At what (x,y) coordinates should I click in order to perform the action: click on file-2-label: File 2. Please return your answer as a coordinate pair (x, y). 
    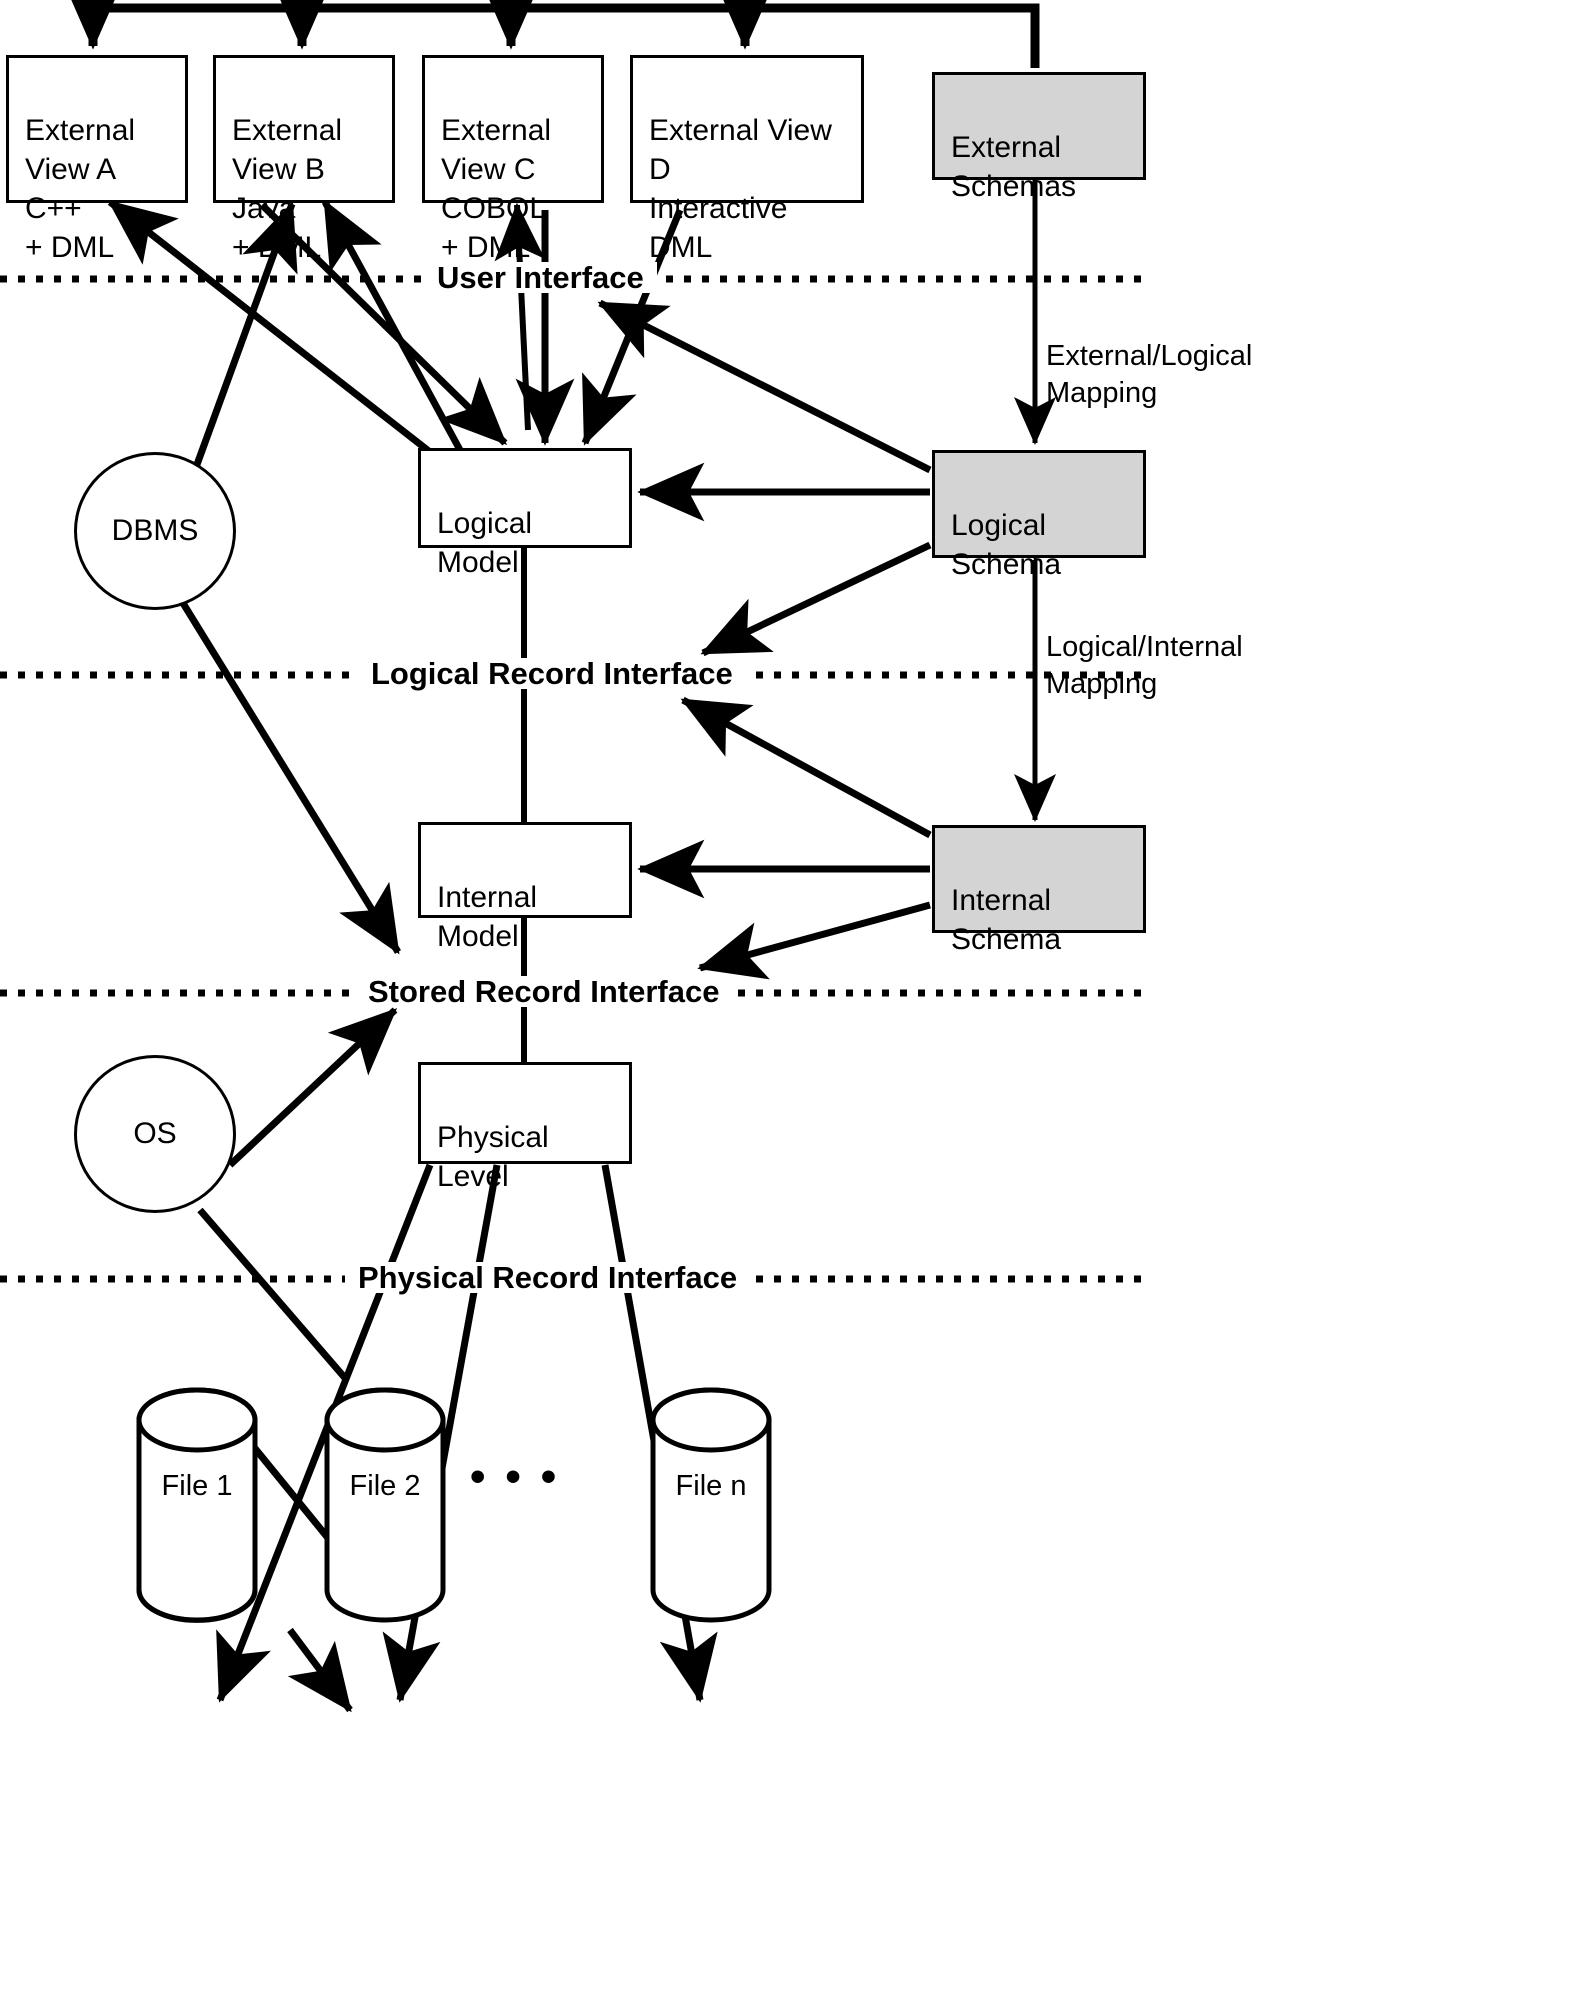
    Looking at the image, I should click on (385, 1486).